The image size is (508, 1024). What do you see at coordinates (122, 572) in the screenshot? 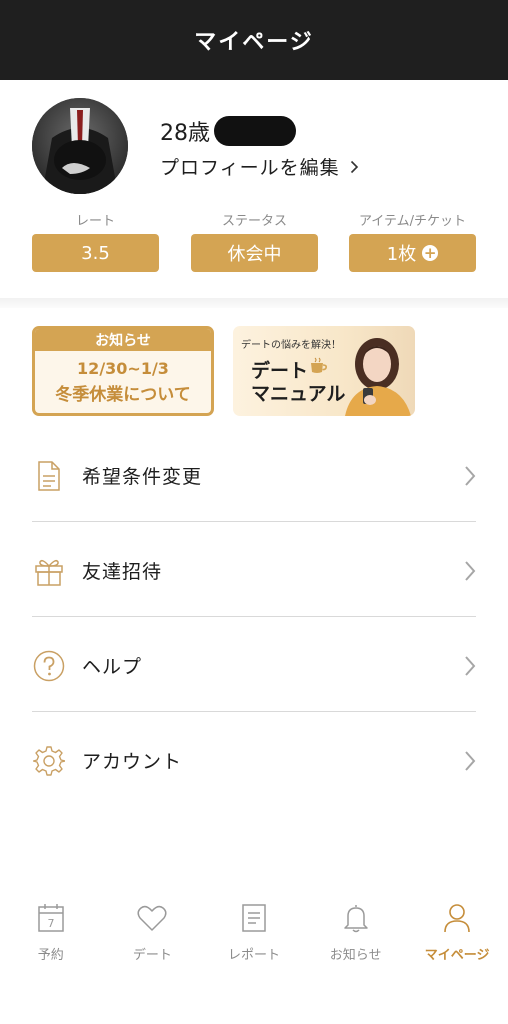
I see `menu-item-invite-label: 友達招待` at bounding box center [122, 572].